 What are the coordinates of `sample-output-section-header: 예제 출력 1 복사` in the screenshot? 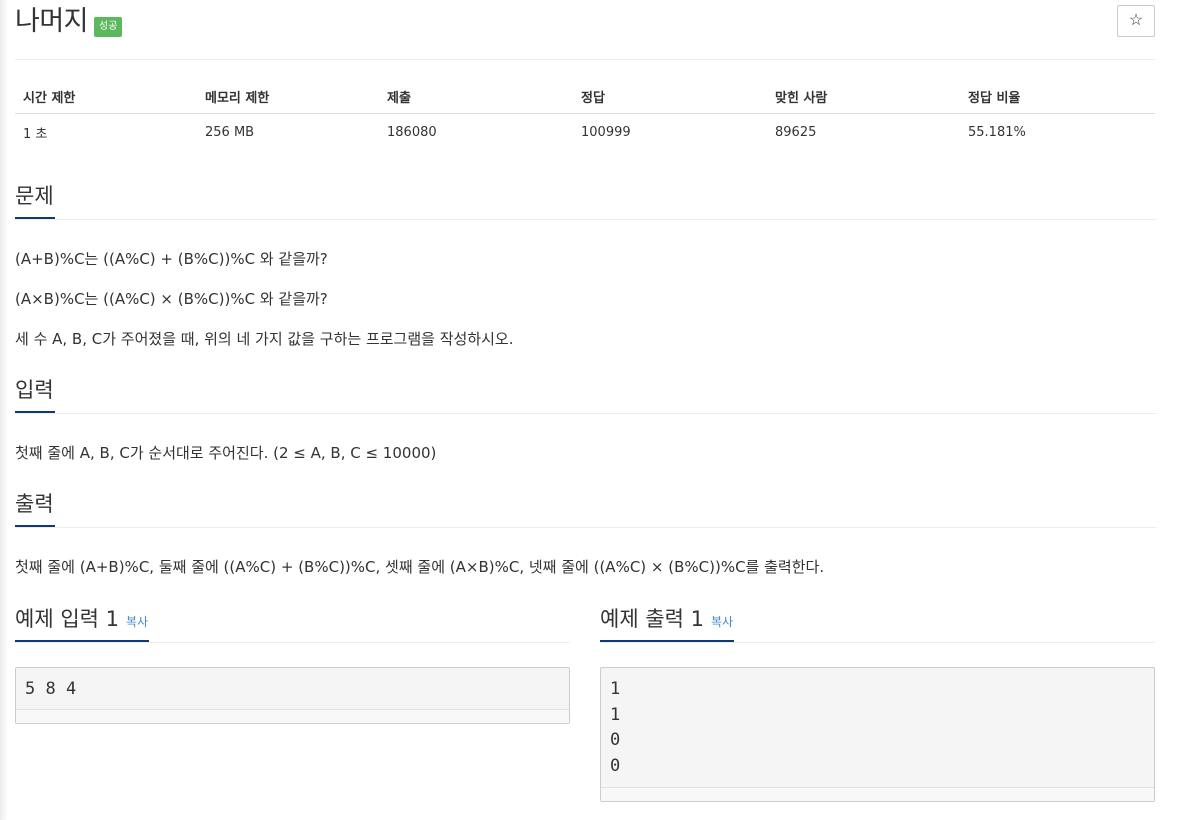 It's located at (877, 624).